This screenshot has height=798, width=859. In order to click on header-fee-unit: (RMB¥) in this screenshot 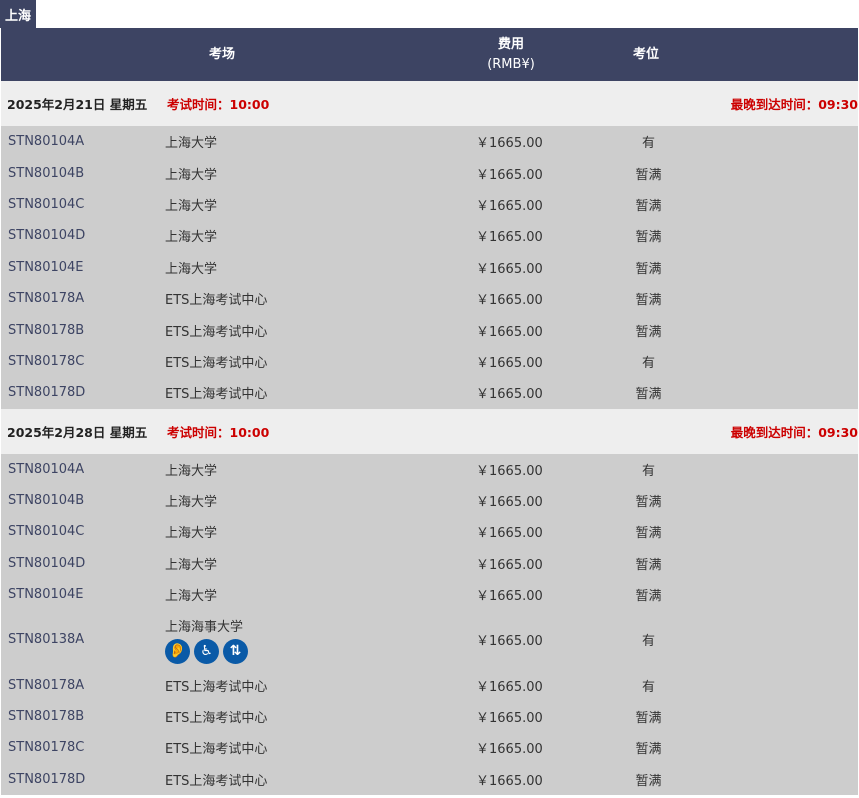, I will do `click(511, 64)`.